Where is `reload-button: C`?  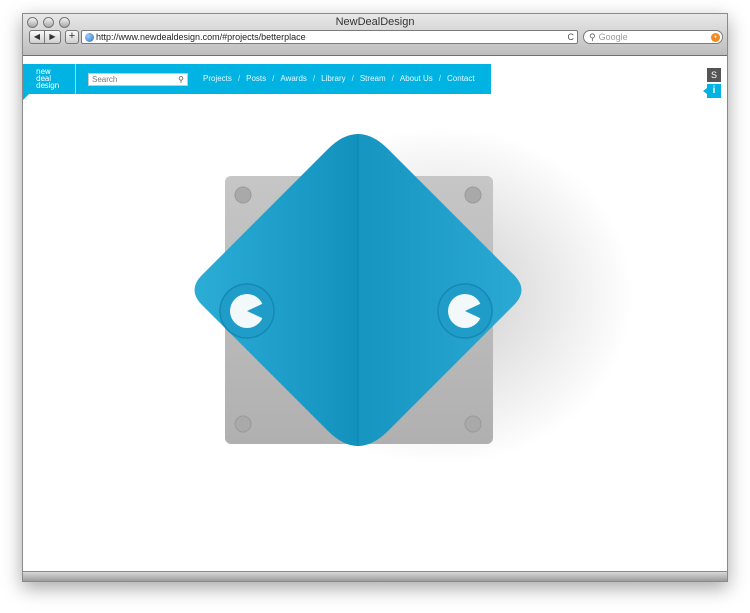 reload-button: C is located at coordinates (571, 37).